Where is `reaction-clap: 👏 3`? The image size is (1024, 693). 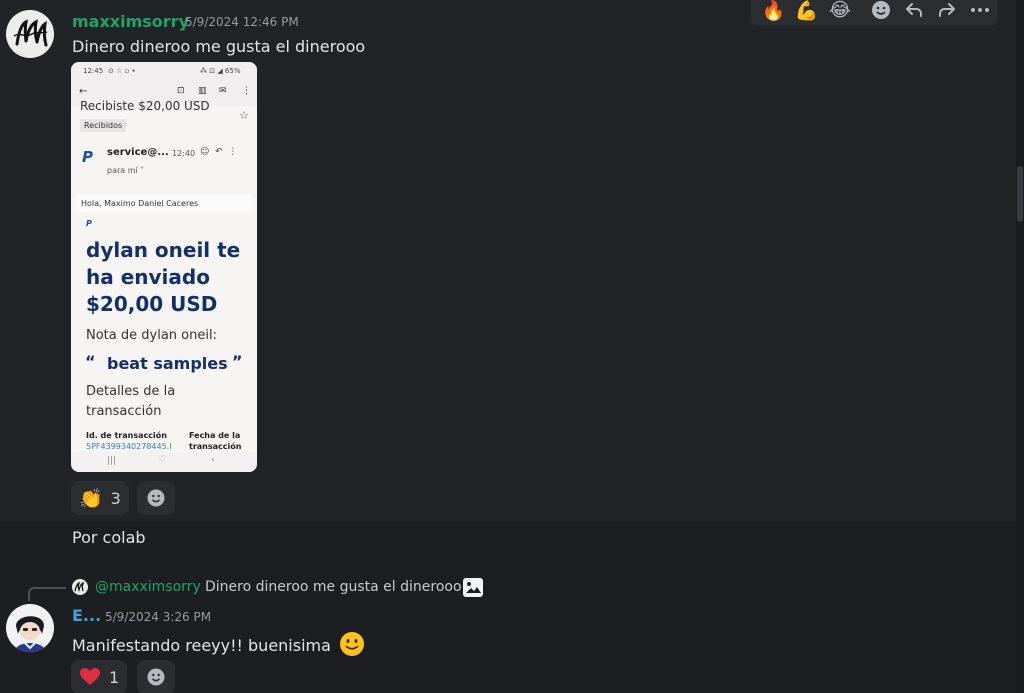
reaction-clap: 👏 3 is located at coordinates (100, 498).